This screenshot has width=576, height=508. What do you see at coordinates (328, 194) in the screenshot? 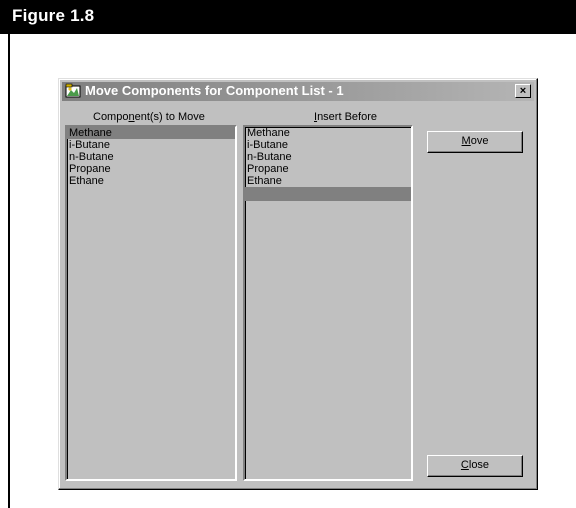
I see `list-item` at bounding box center [328, 194].